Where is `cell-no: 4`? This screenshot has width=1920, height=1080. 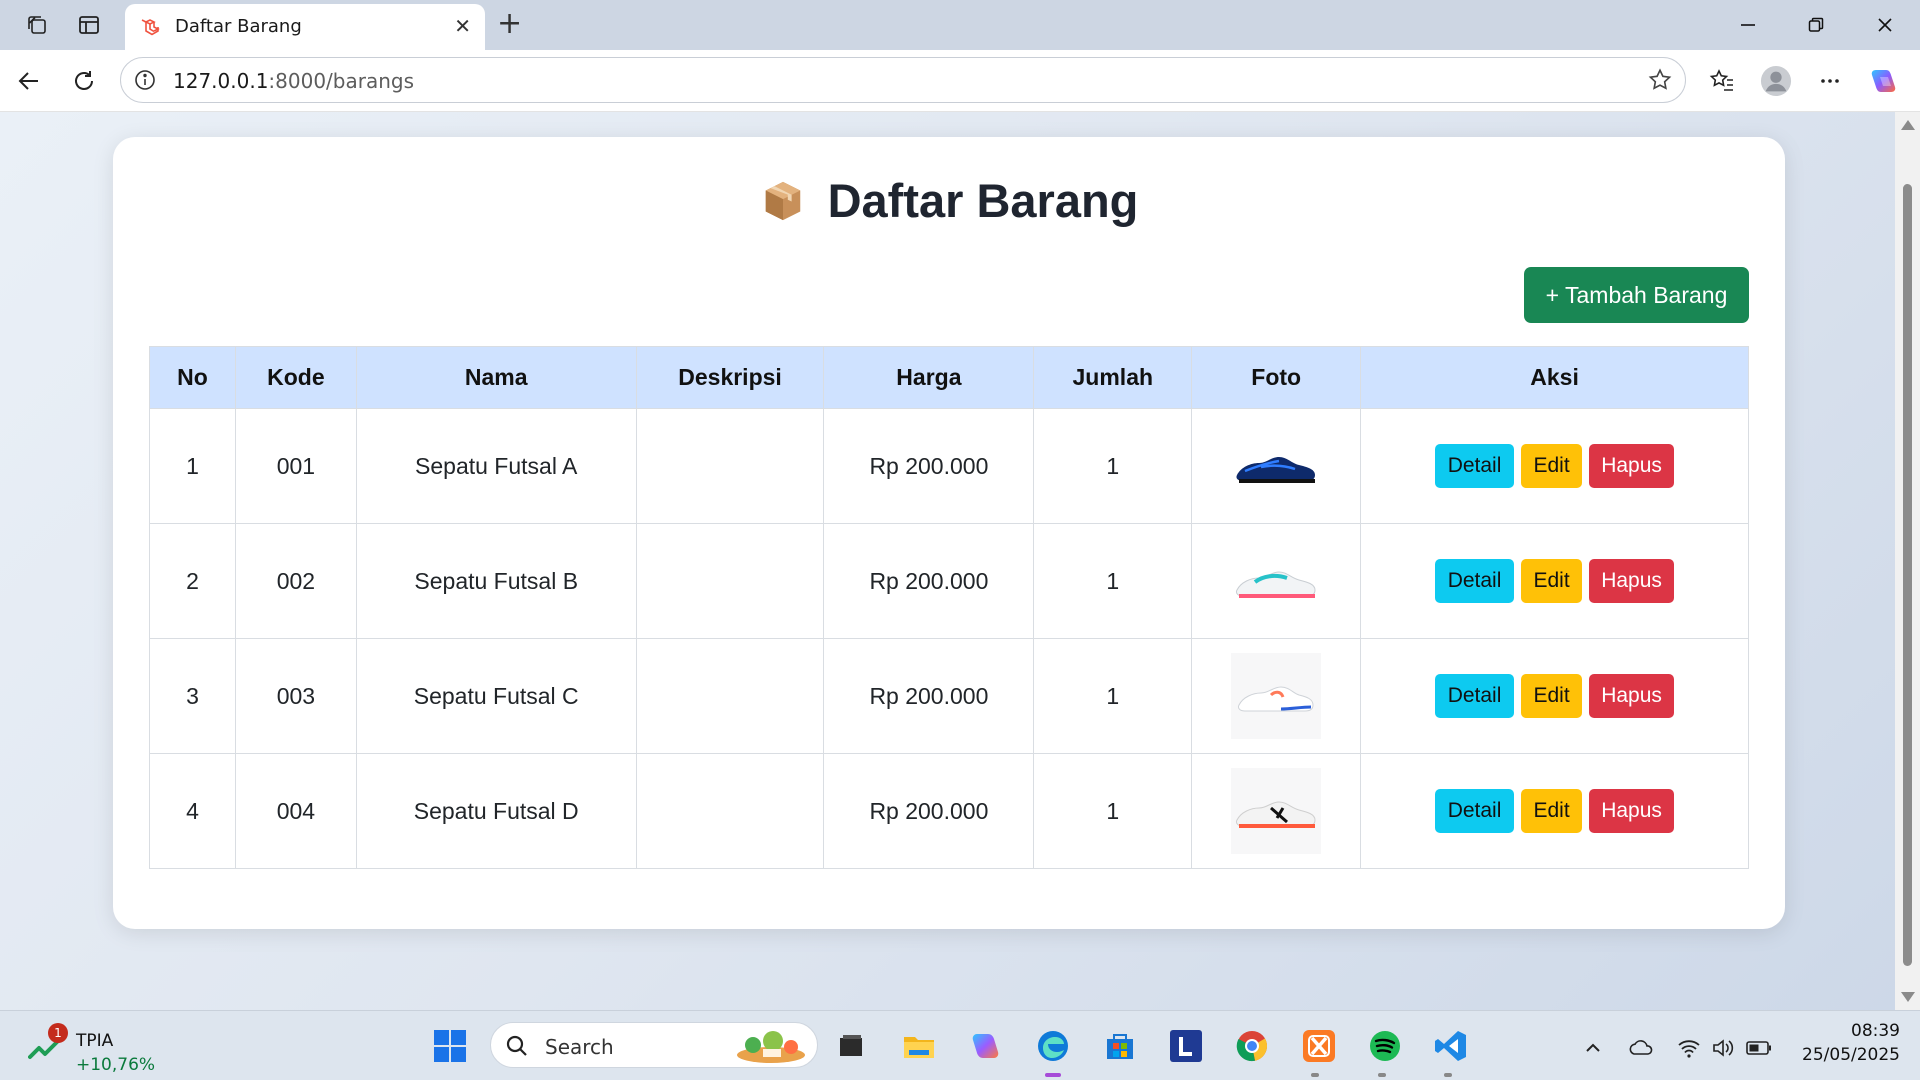 cell-no: 4 is located at coordinates (192, 811).